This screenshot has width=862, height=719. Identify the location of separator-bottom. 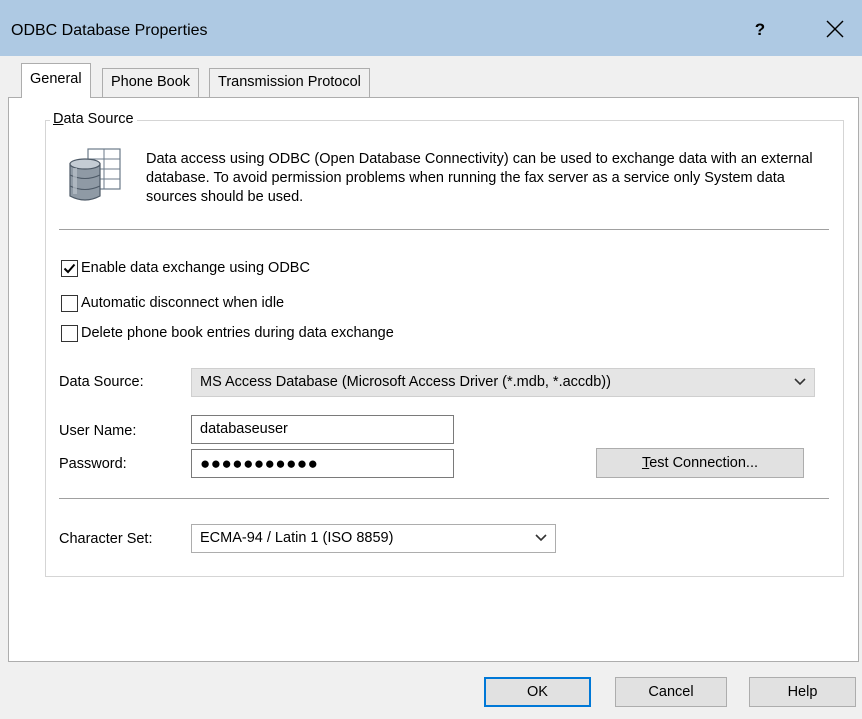
(444, 498).